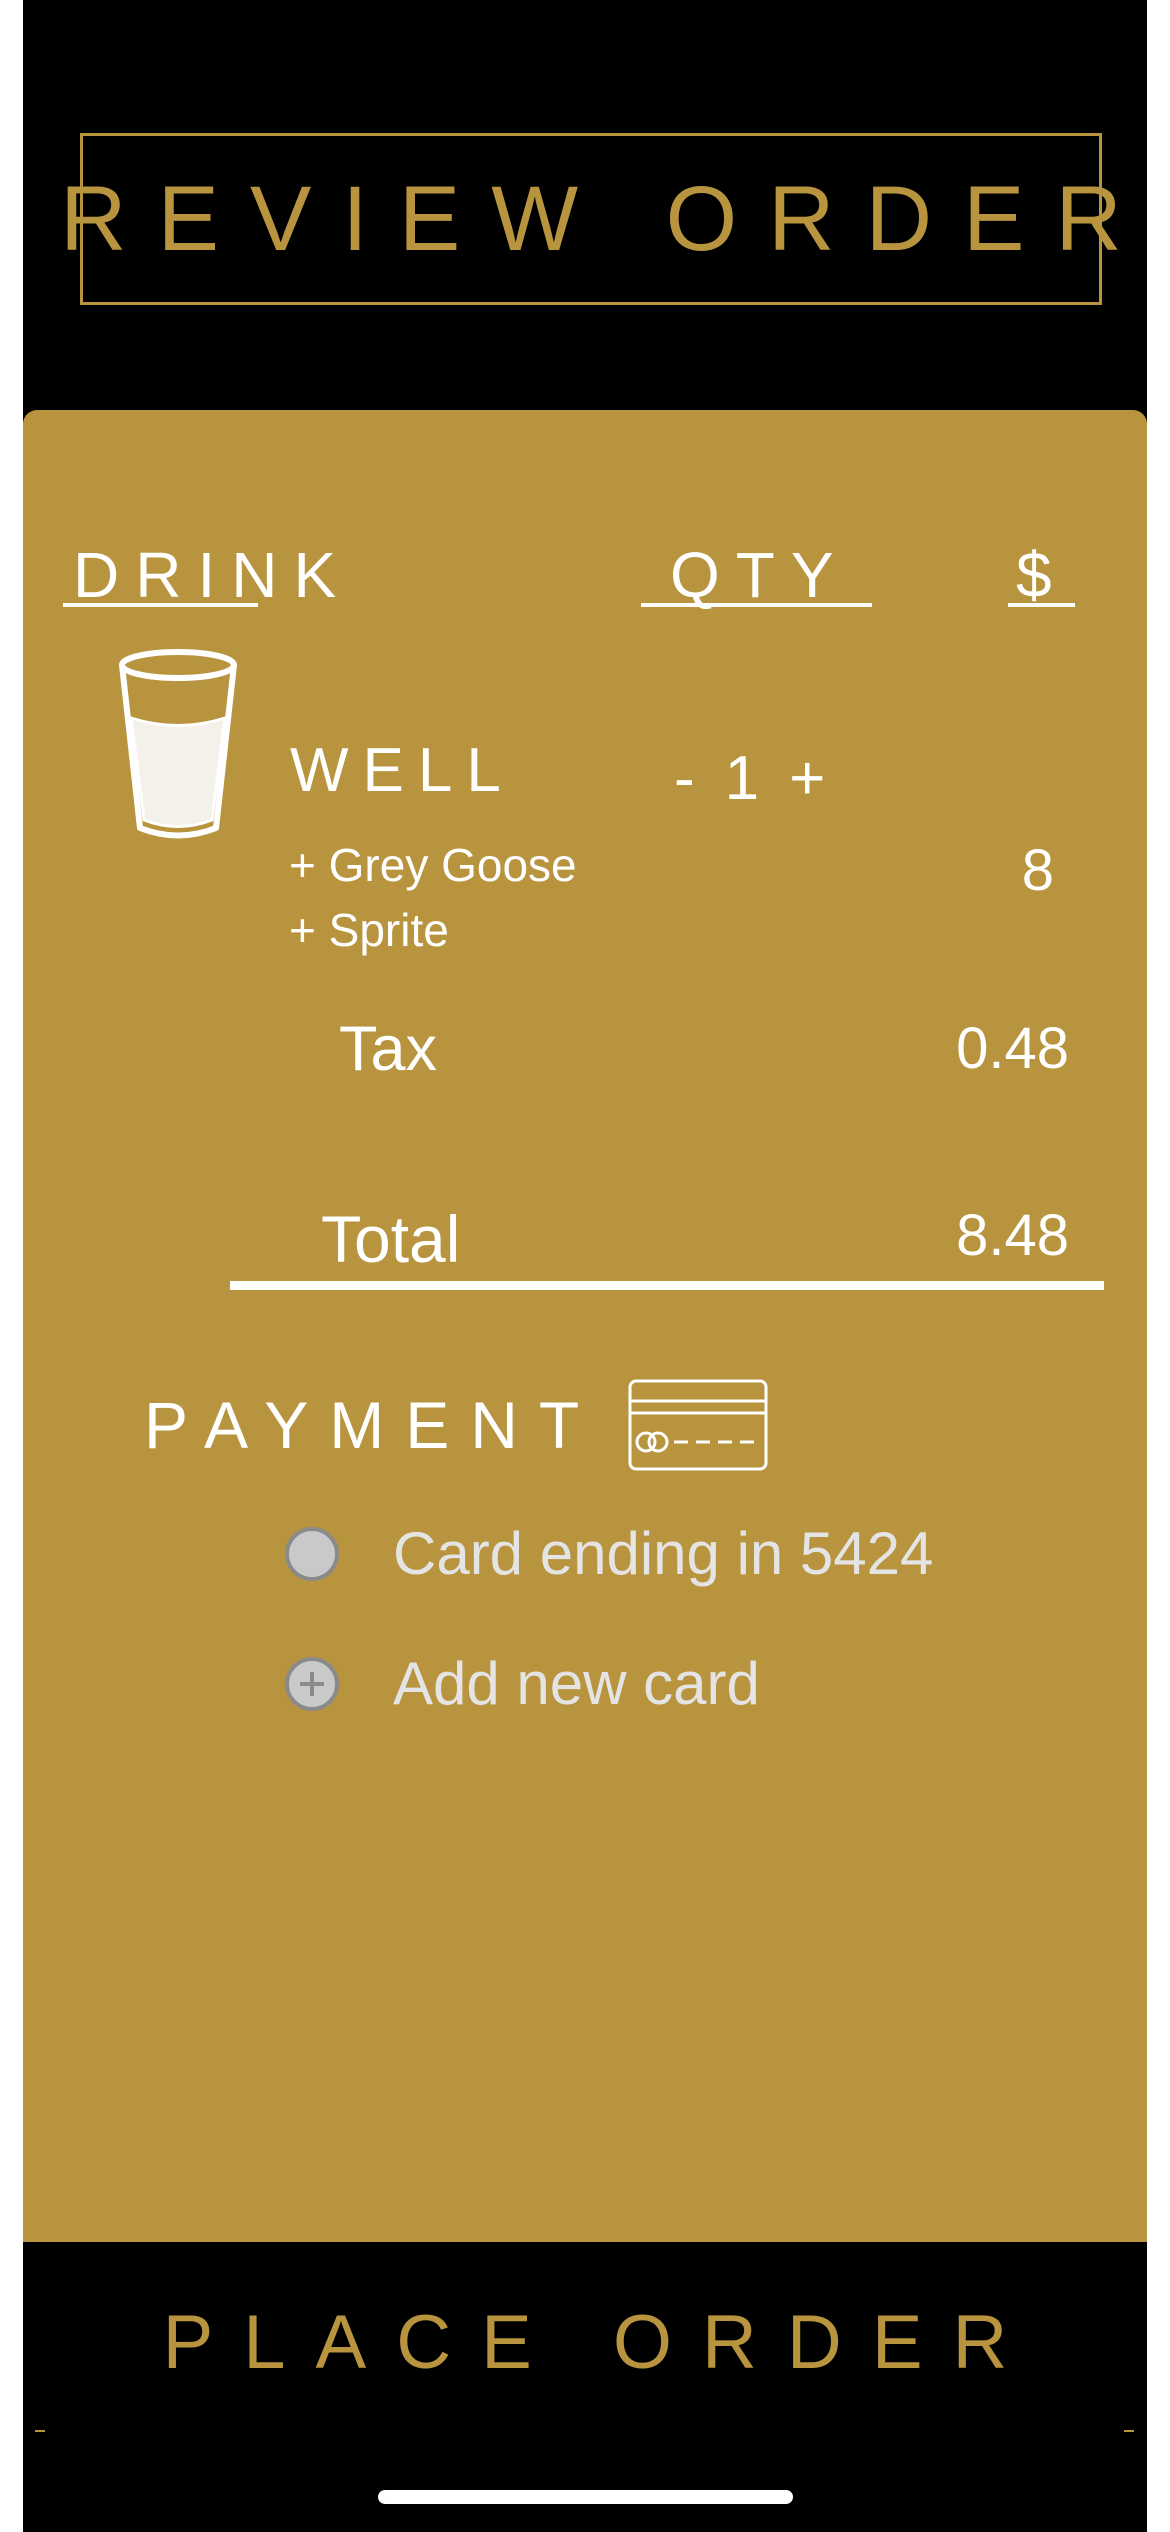  What do you see at coordinates (698, 1425) in the screenshot?
I see `credit-card-icon` at bounding box center [698, 1425].